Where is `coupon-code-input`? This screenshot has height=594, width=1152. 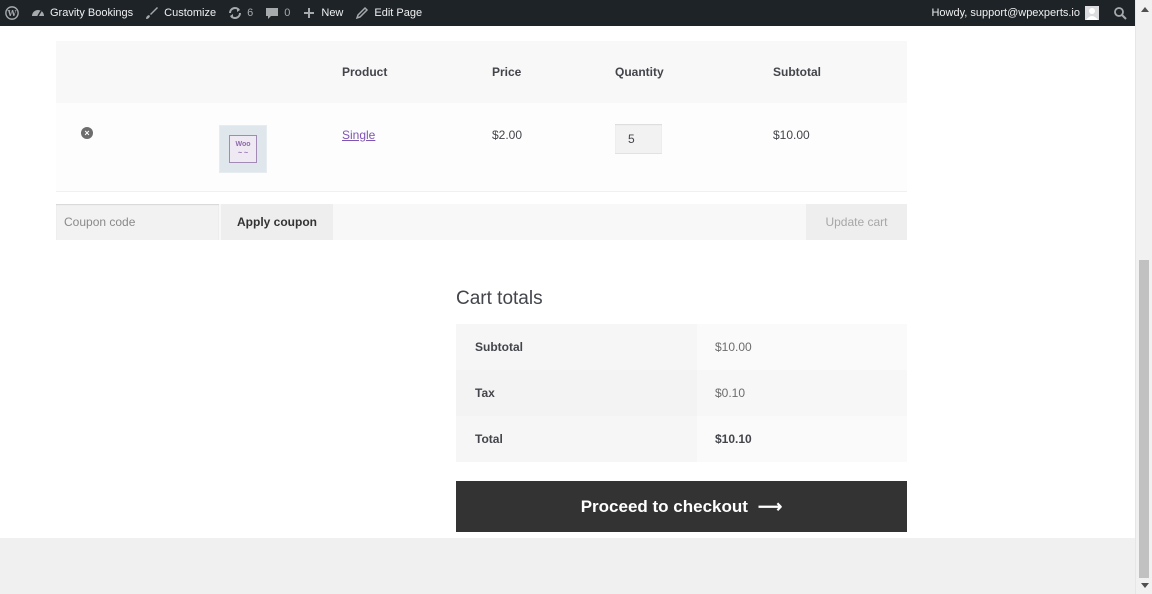
coupon-code-input is located at coordinates (137, 222).